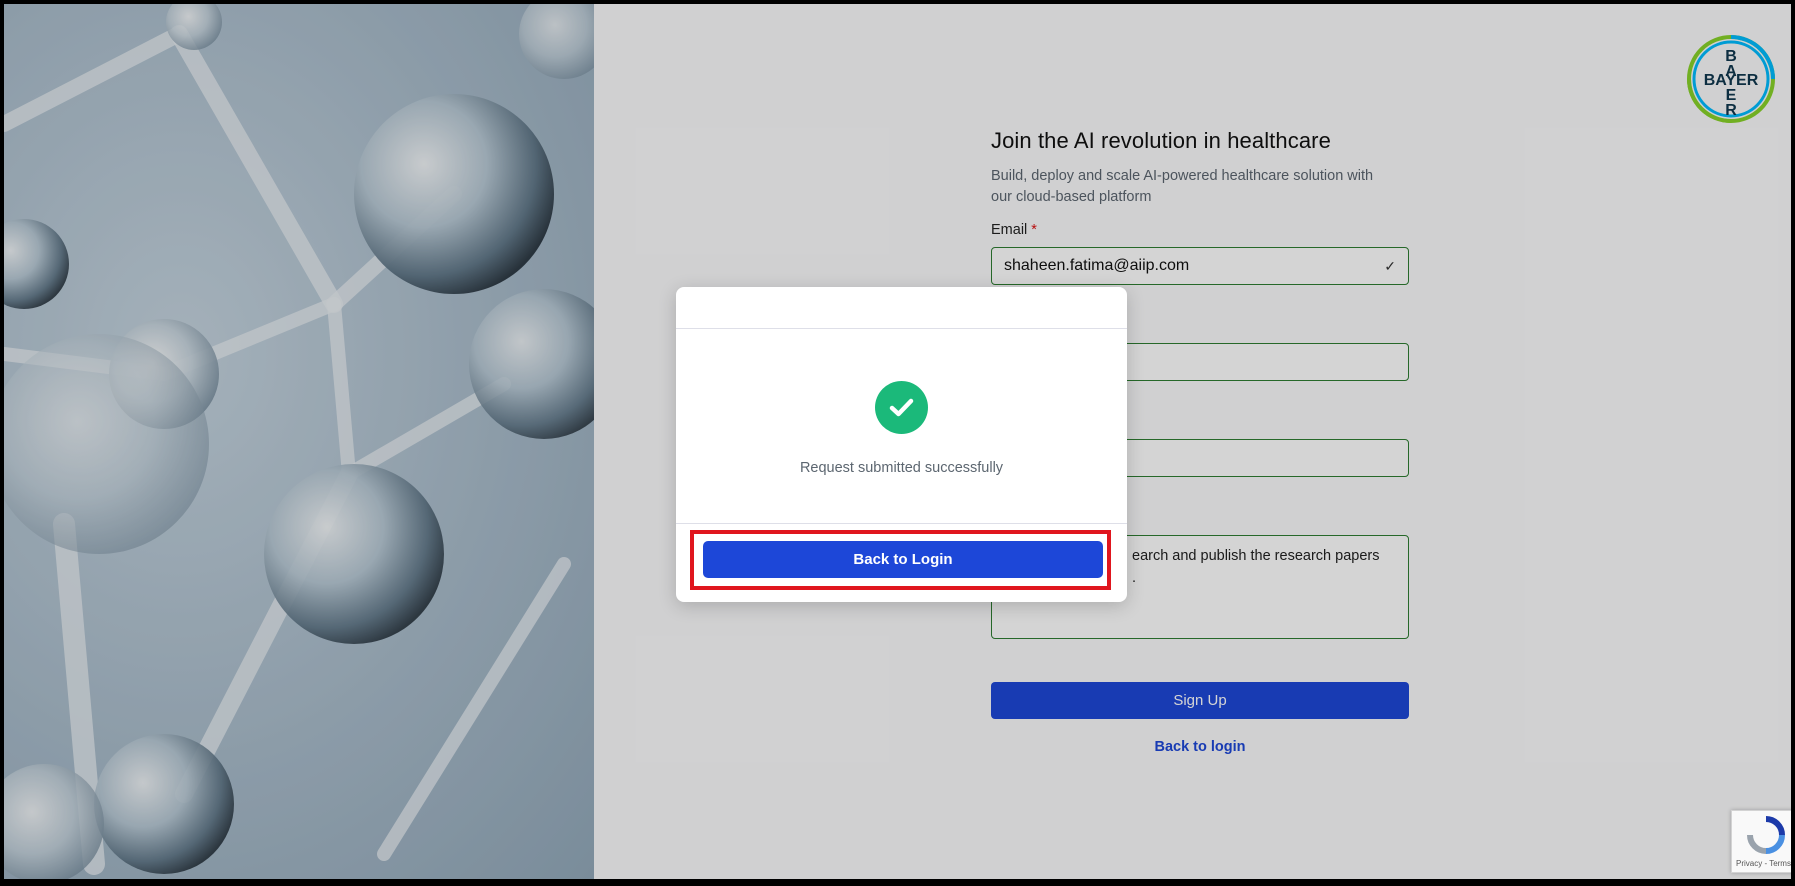 This screenshot has width=1795, height=886. Describe the element at coordinates (1766, 835) in the screenshot. I see `recaptcha-icon` at that location.